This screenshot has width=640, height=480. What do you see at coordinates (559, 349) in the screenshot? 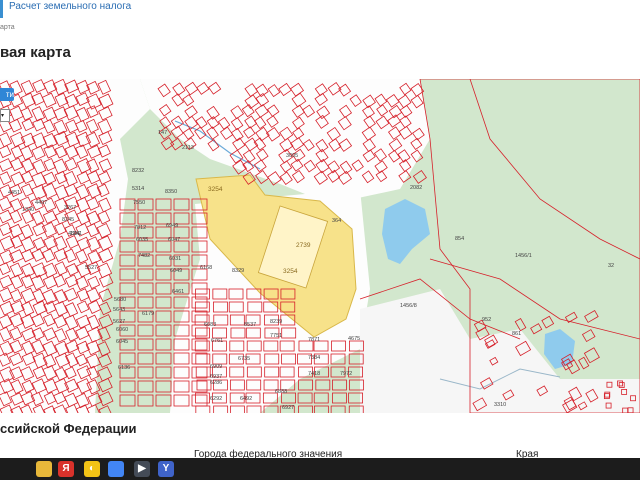
I see `lake` at bounding box center [559, 349].